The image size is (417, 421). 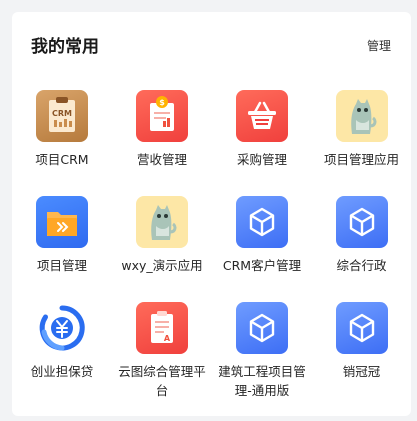 What do you see at coordinates (211, 44) in the screenshot?
I see `card-header: 我的常用 管理` at bounding box center [211, 44].